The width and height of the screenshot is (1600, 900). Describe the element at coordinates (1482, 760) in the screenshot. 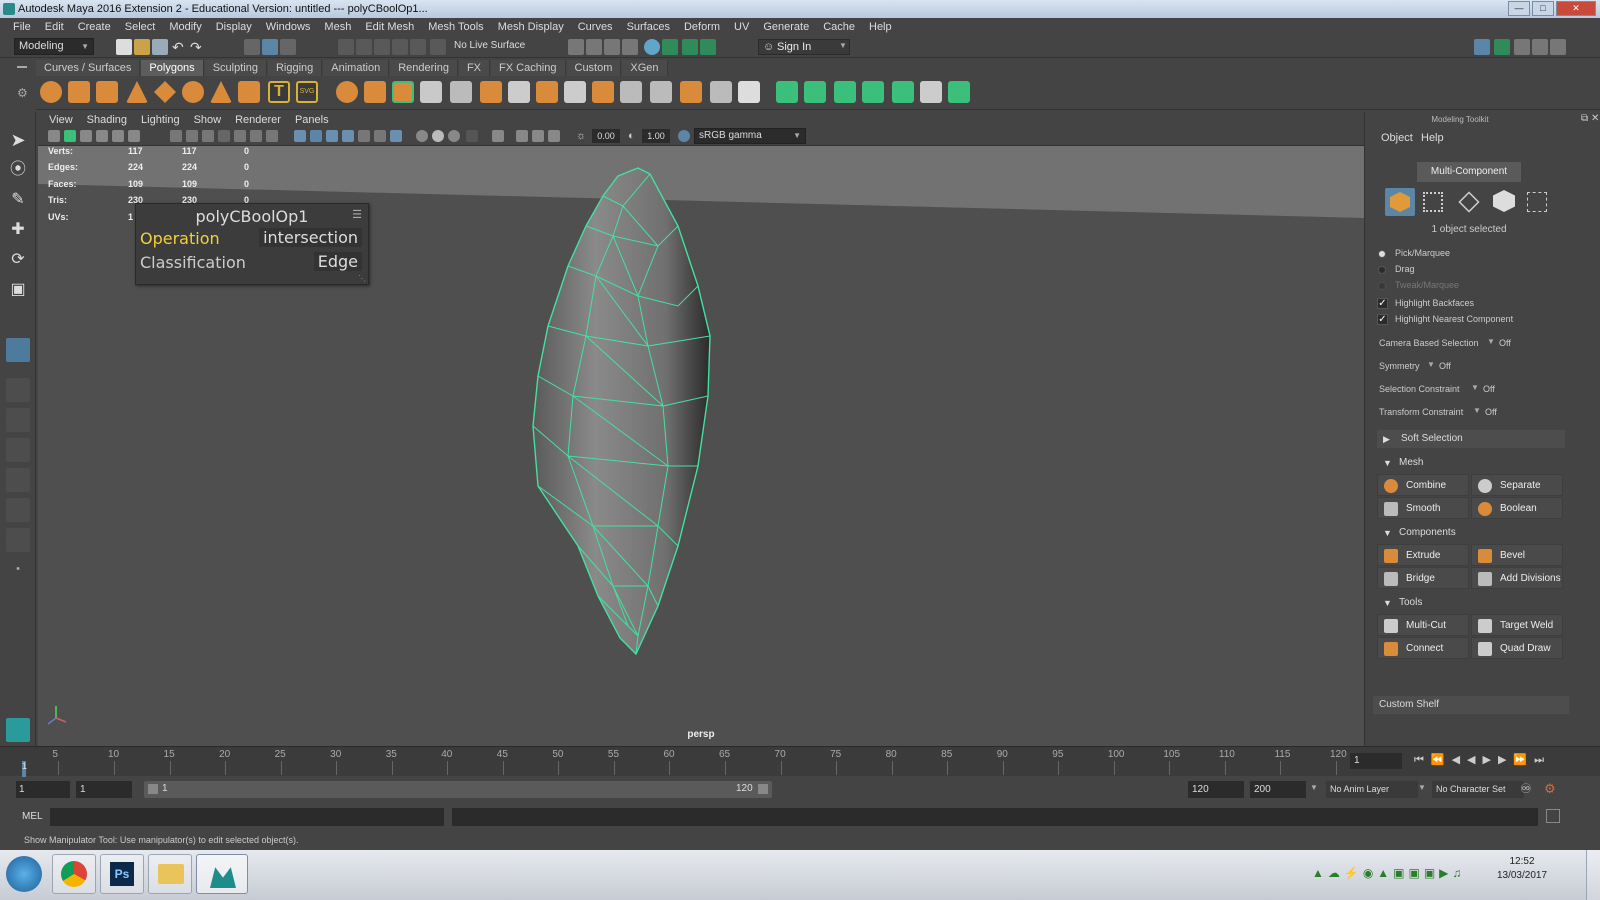

I see `playback-controls: ⏮⏪◀◀▶▶⏩⏭` at that location.